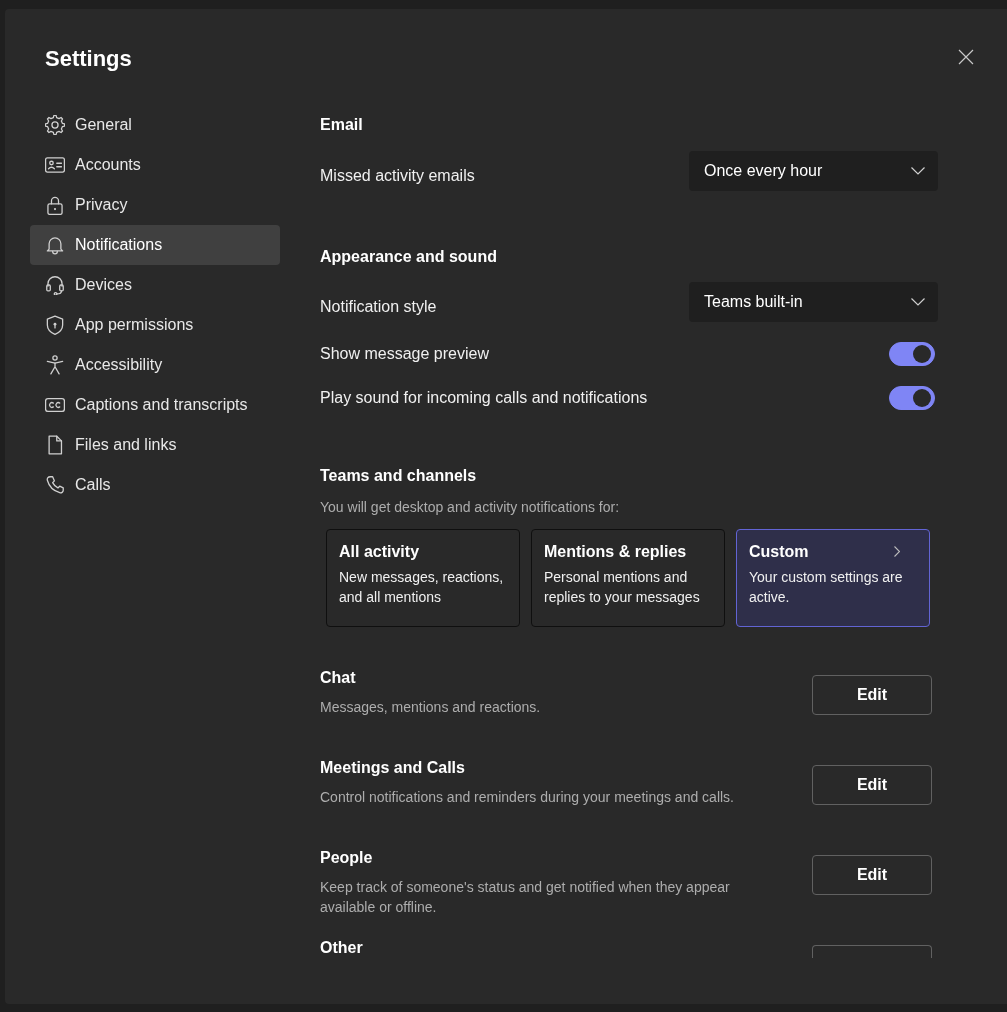 The image size is (1007, 1012). I want to click on category-title: People, so click(347, 858).